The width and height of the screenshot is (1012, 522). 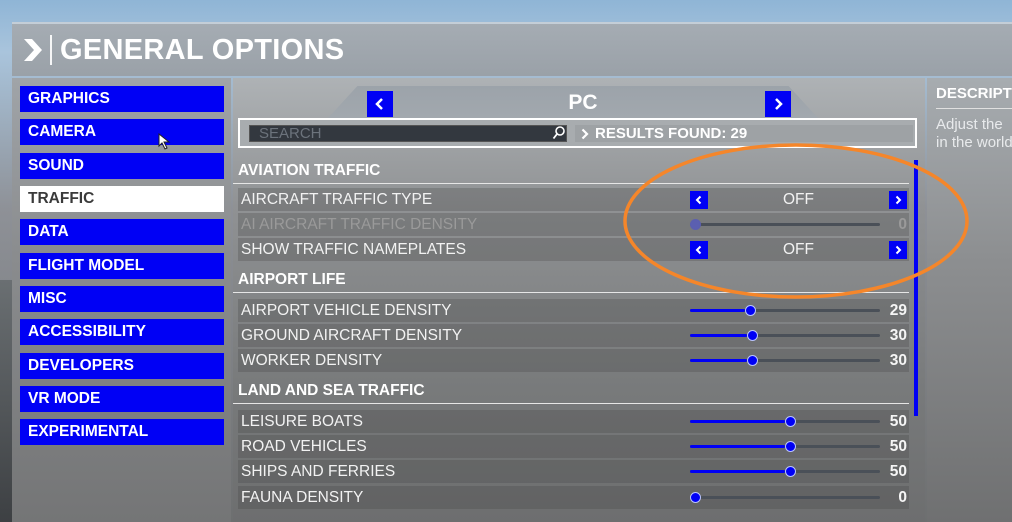 I want to click on setting-label: LEISURE BOATS, so click(x=302, y=421).